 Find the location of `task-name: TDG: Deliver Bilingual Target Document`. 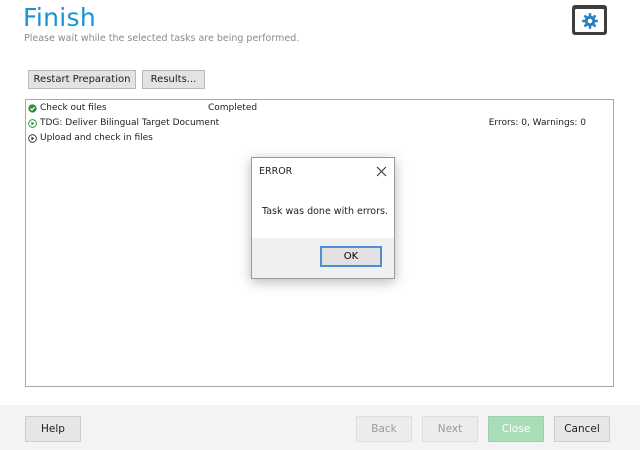

task-name: TDG: Deliver Bilingual Target Document is located at coordinates (130, 123).